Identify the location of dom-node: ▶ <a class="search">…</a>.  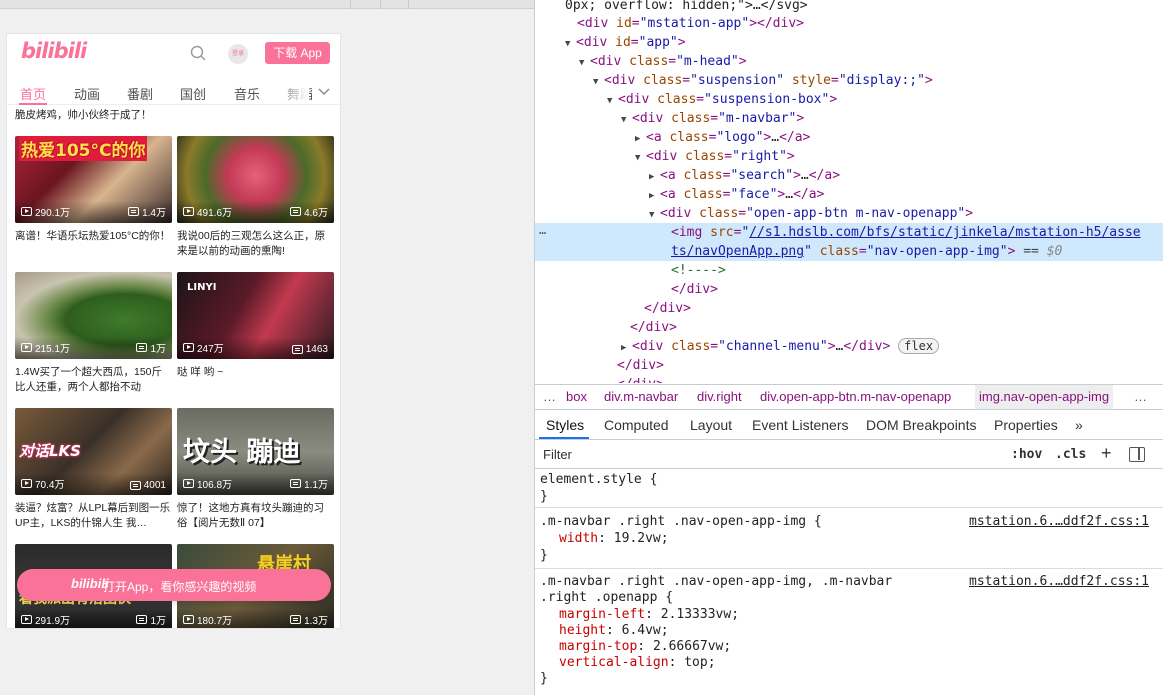
(687, 175).